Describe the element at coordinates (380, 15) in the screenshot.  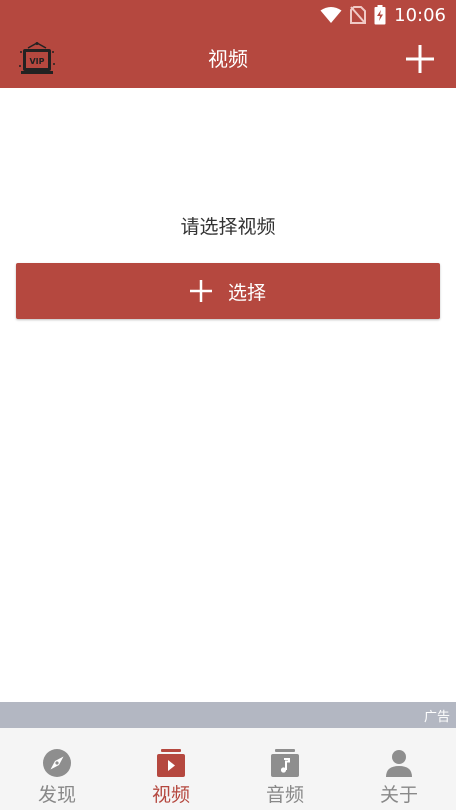
I see `battery-charging-icon` at that location.